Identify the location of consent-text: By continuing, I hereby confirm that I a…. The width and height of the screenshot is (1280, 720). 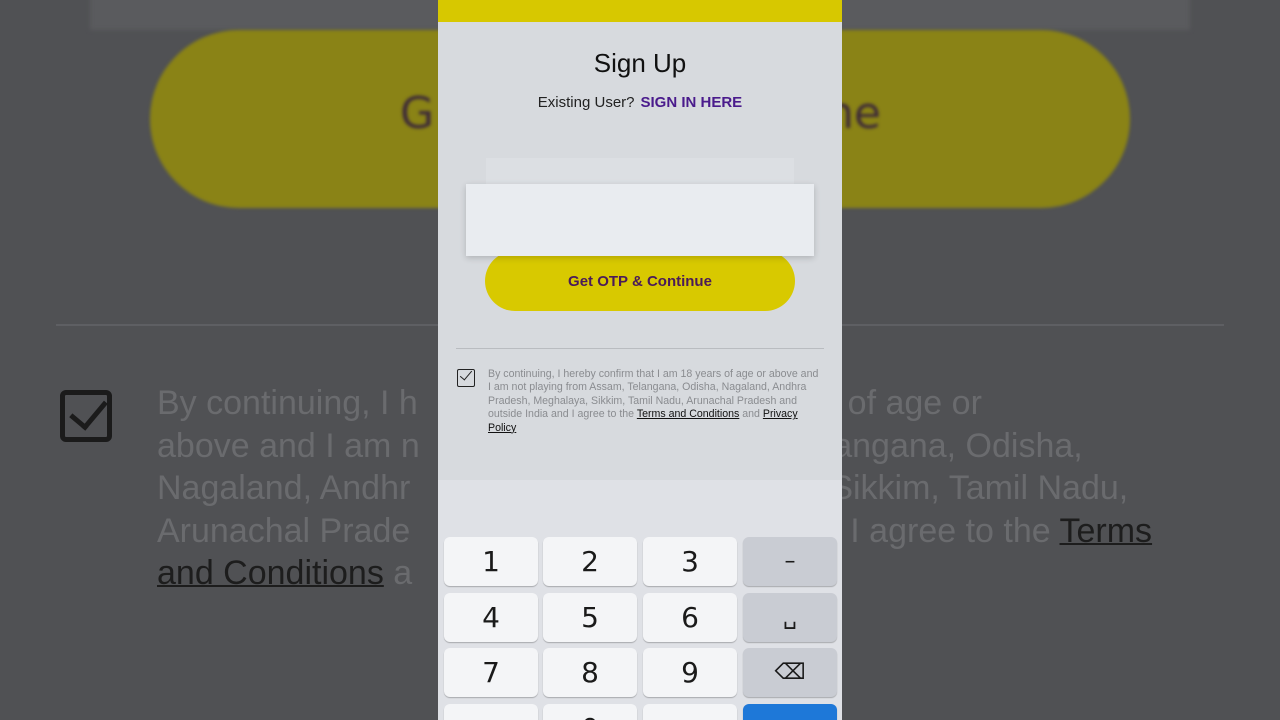
(653, 401).